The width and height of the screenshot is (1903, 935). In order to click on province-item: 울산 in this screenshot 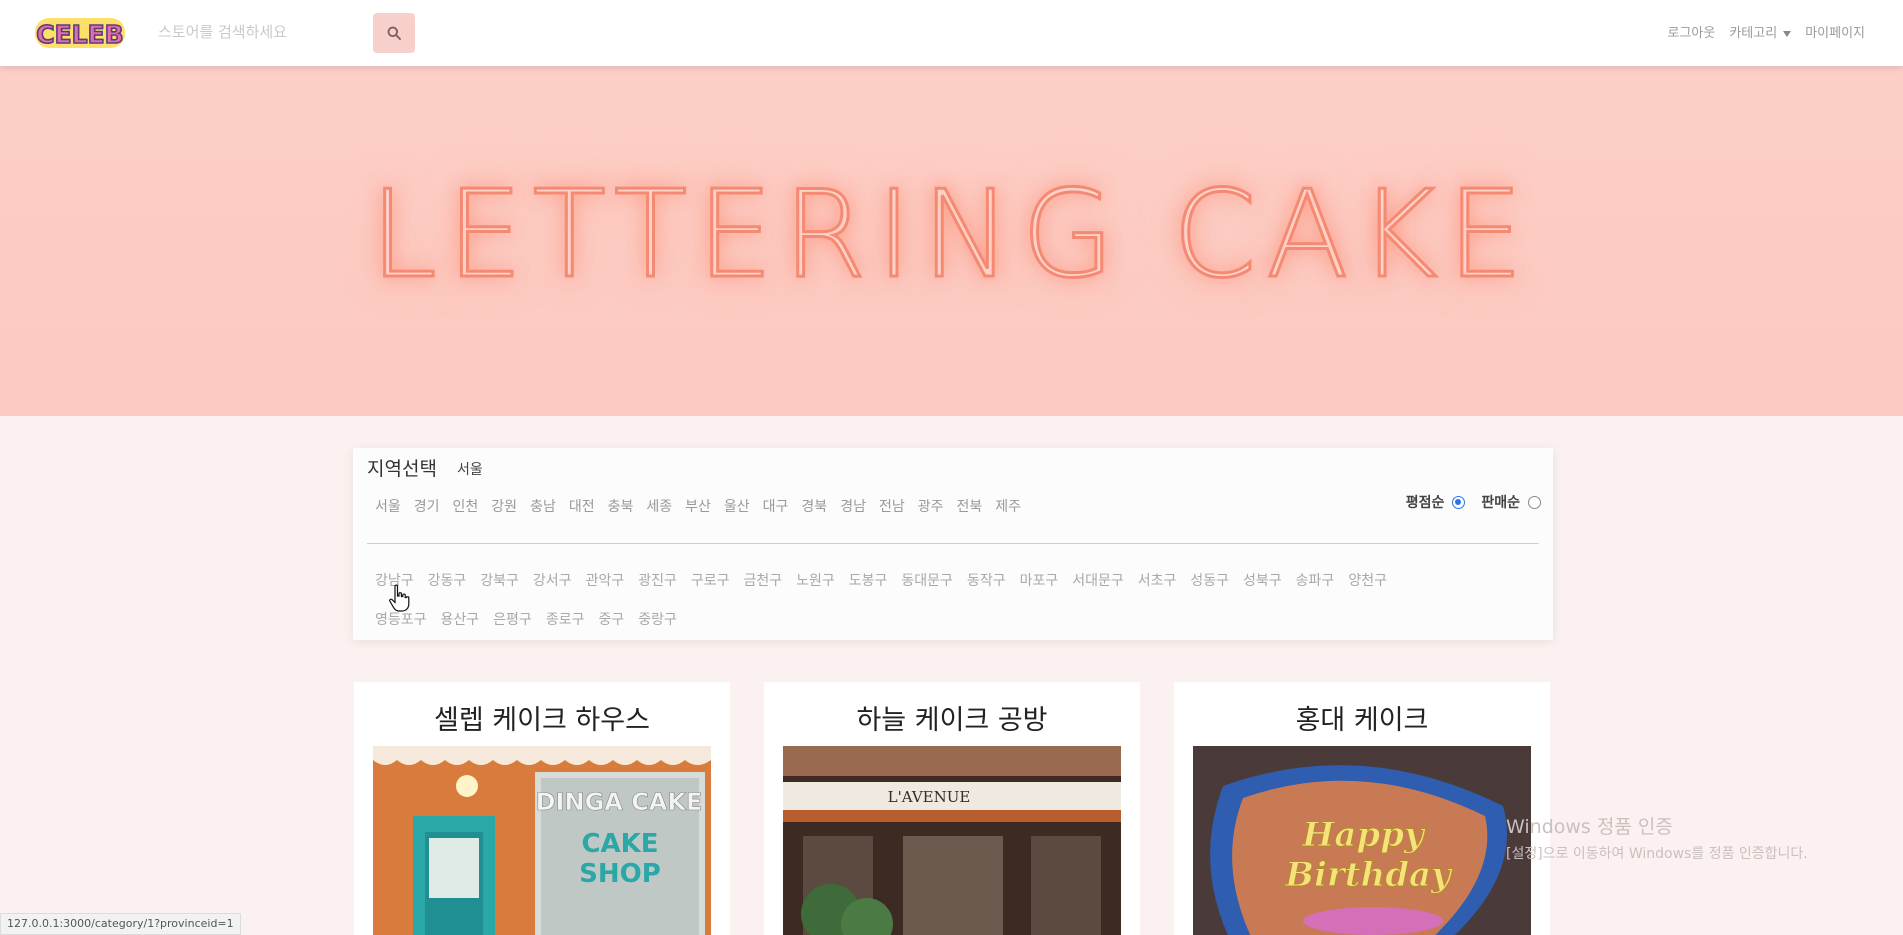, I will do `click(737, 506)`.